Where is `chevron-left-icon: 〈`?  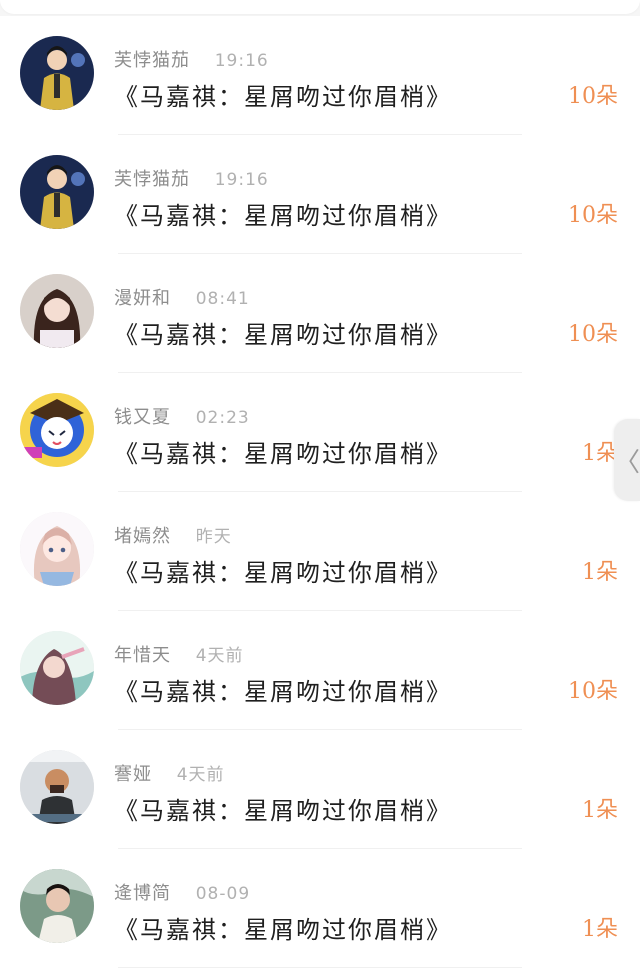 chevron-left-icon: 〈 is located at coordinates (627, 462).